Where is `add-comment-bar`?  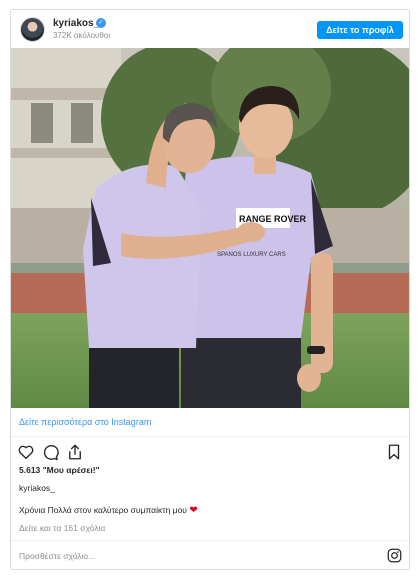 add-comment-bar is located at coordinates (210, 555).